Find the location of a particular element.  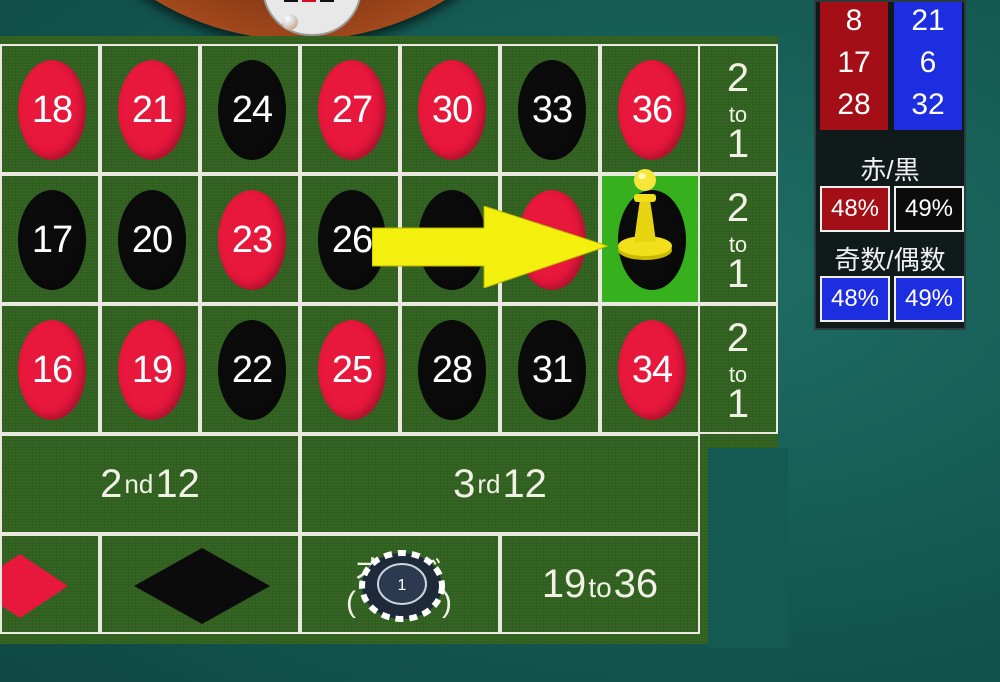

number-oval: 19 is located at coordinates (152, 370).